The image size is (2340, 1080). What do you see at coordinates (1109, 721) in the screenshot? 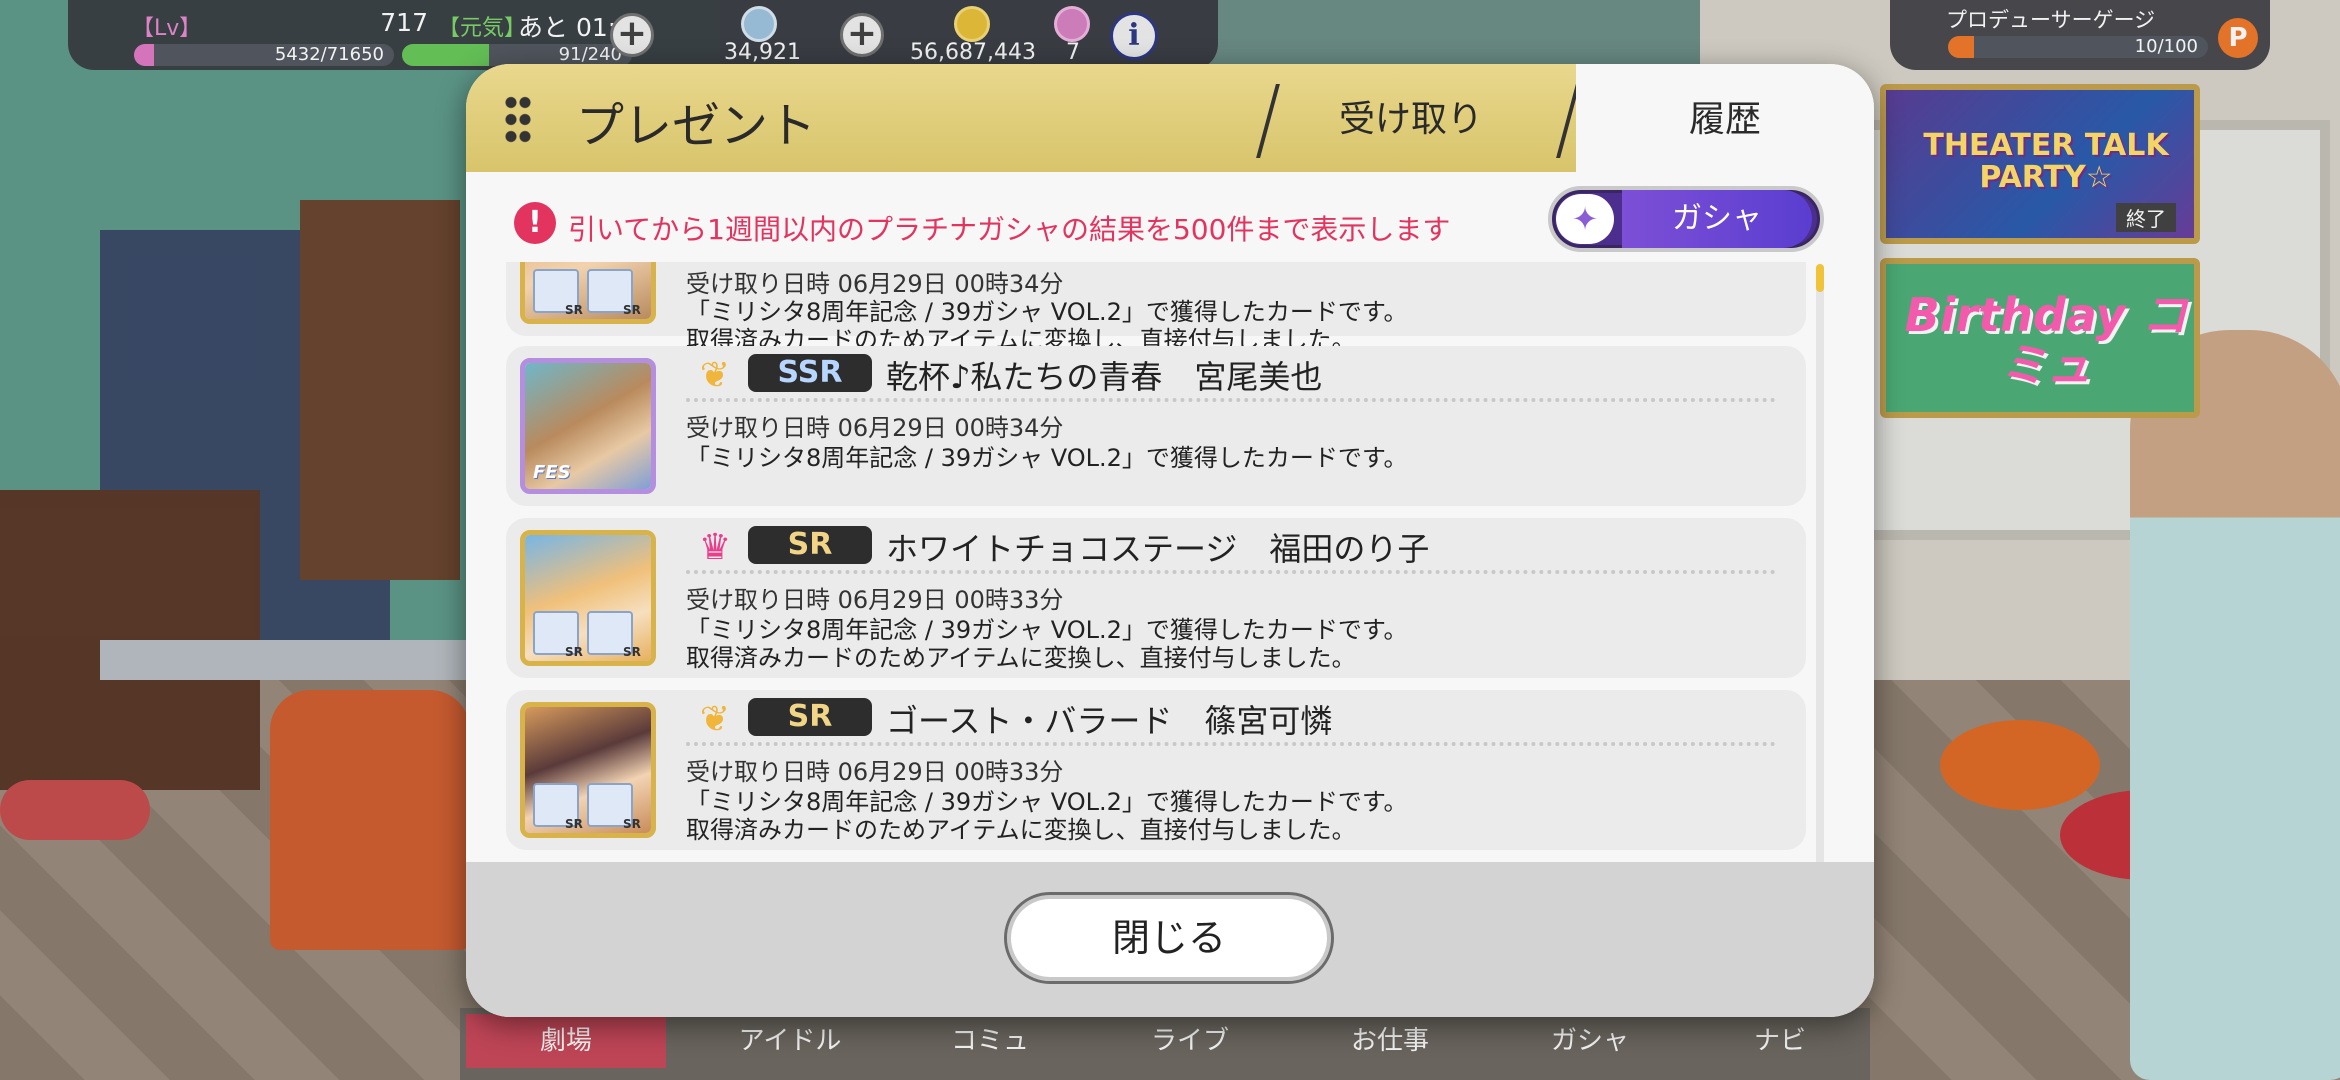
I see `card-name: ゴースト・バラード 篠宮可憐` at bounding box center [1109, 721].